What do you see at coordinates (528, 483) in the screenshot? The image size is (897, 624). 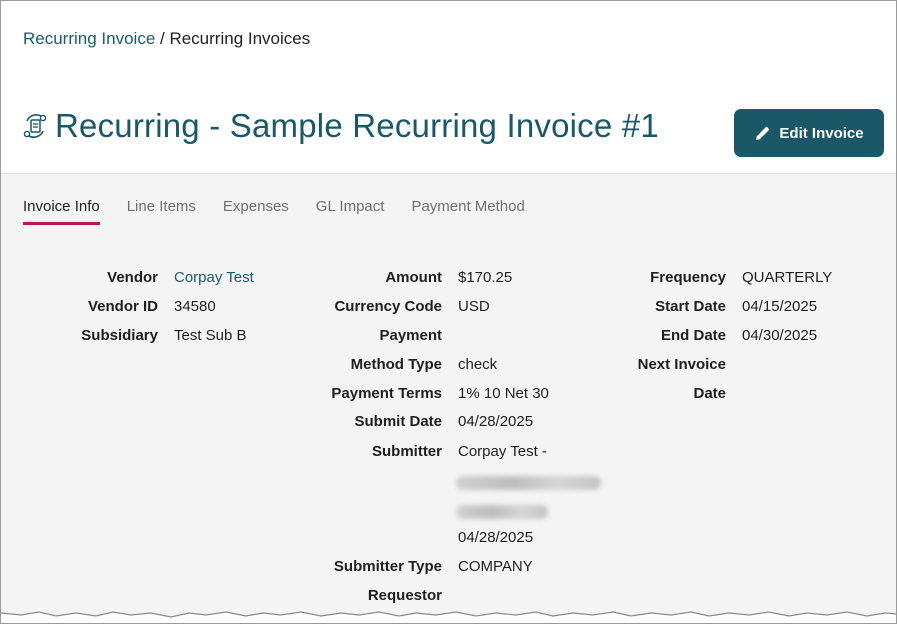 I see `redacted-email-line1` at bounding box center [528, 483].